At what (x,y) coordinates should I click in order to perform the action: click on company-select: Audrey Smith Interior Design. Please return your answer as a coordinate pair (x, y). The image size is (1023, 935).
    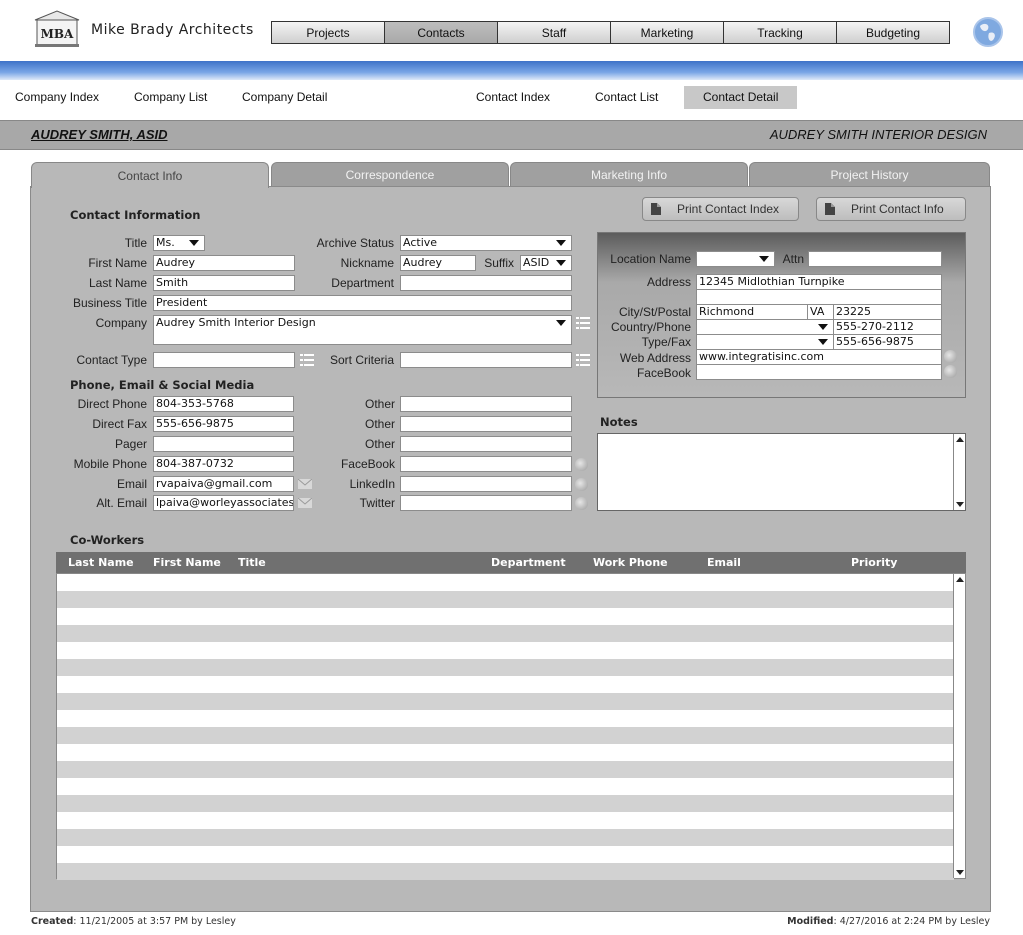
    Looking at the image, I should click on (362, 330).